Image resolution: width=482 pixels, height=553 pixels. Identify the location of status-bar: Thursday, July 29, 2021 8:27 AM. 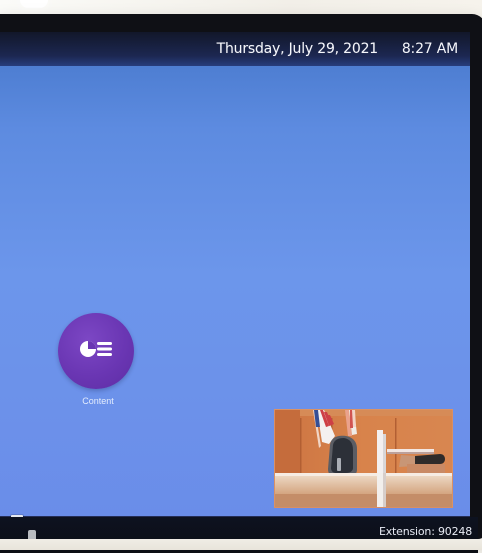
(235, 49).